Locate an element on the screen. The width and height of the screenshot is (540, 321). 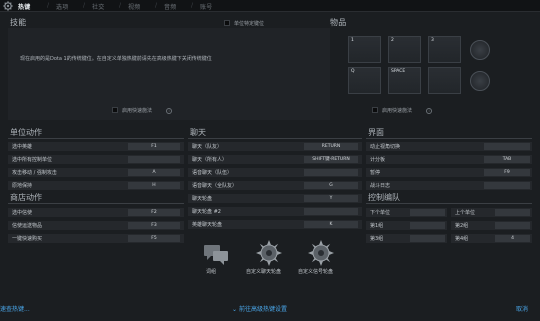
gear-icon is located at coordinates (8, 6).